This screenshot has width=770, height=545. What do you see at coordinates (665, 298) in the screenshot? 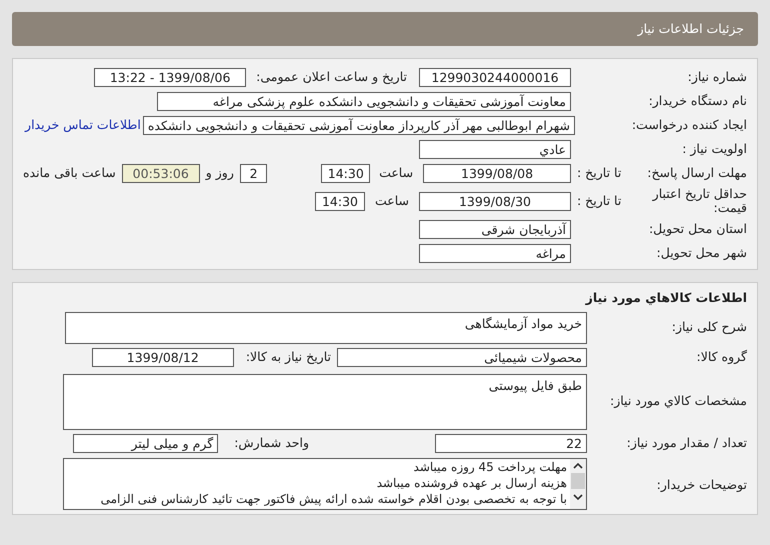
I see `section-title: اطلاعات کالاهاي مورد نياز` at bounding box center [665, 298].